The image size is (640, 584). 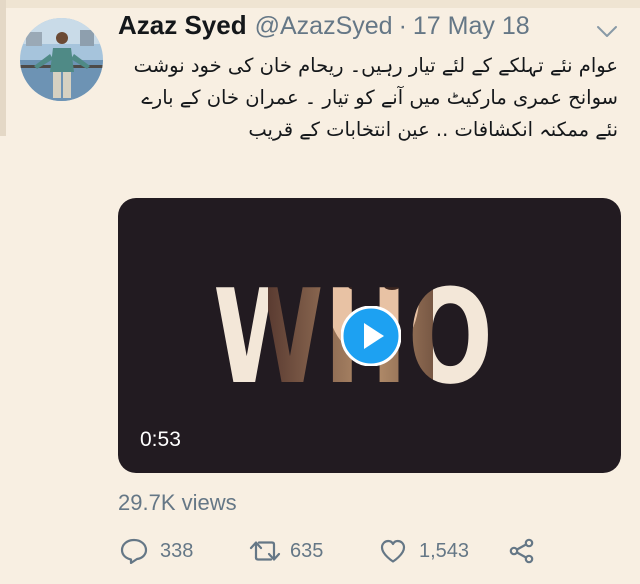 I want to click on thread-rule, so click(x=3, y=68).